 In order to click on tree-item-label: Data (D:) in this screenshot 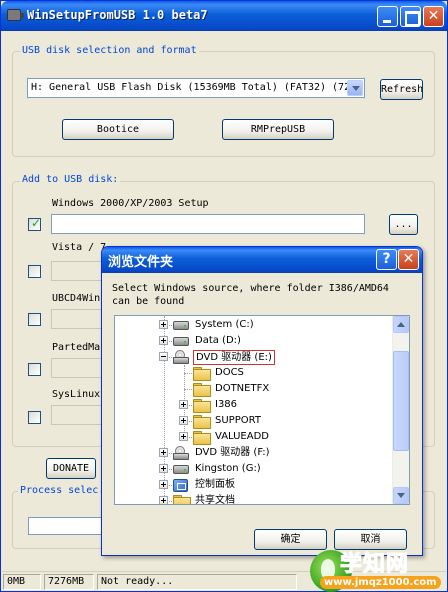, I will do `click(218, 340)`.